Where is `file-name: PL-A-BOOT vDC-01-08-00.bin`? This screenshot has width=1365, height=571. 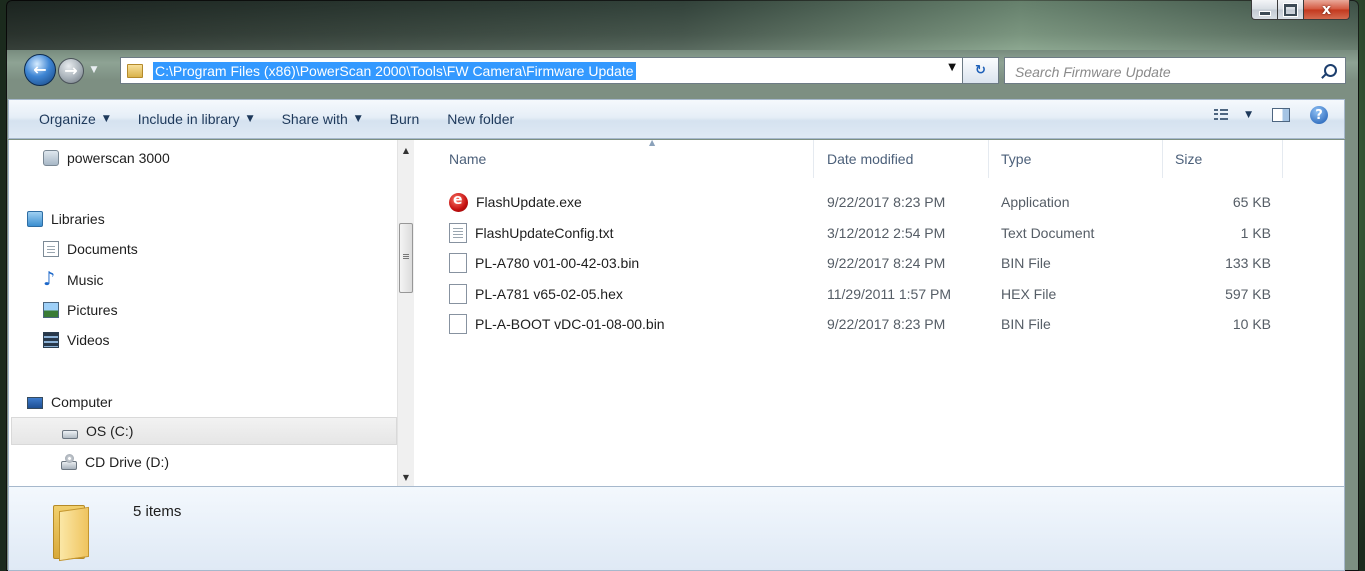 file-name: PL-A-BOOT vDC-01-08-00.bin is located at coordinates (570, 324).